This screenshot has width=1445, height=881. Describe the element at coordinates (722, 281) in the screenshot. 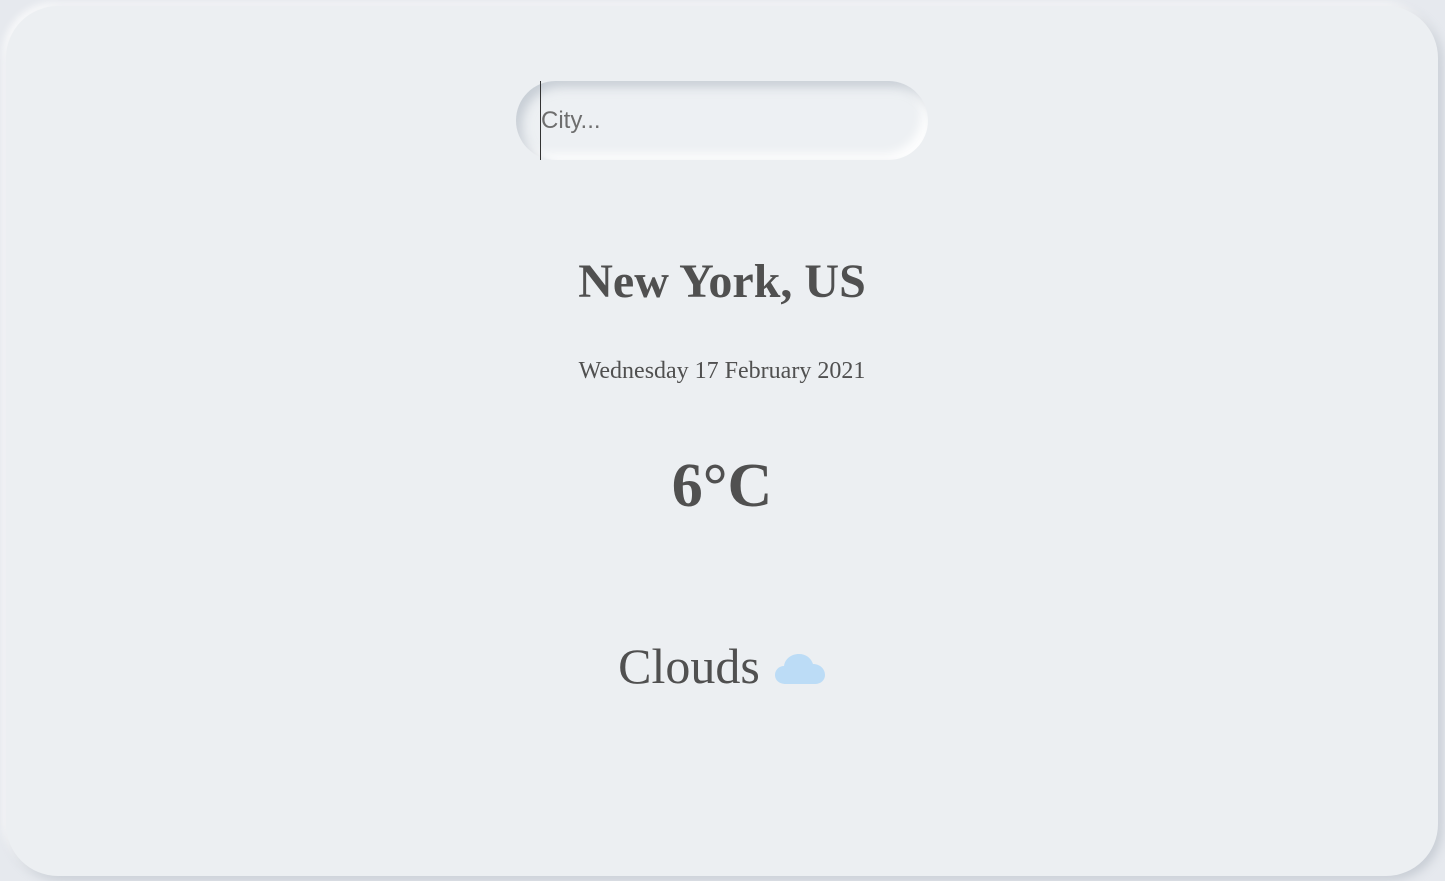

I see `location-title: New York, US` at that location.